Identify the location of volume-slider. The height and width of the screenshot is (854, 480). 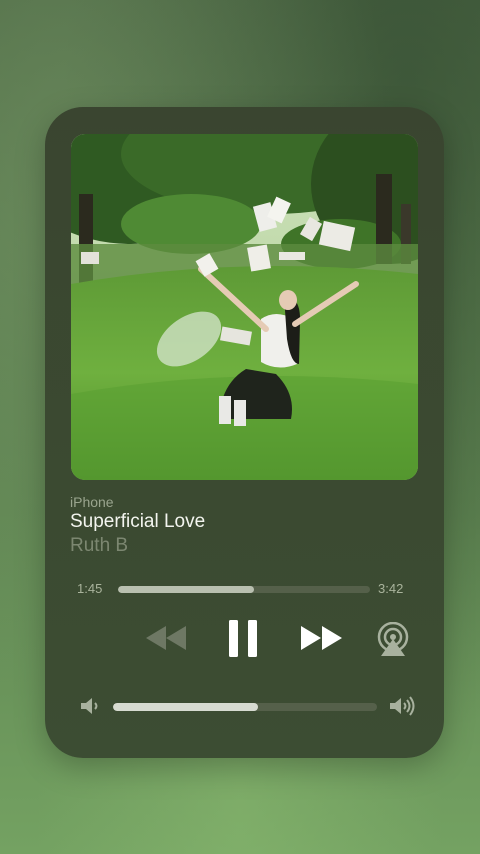
(245, 707).